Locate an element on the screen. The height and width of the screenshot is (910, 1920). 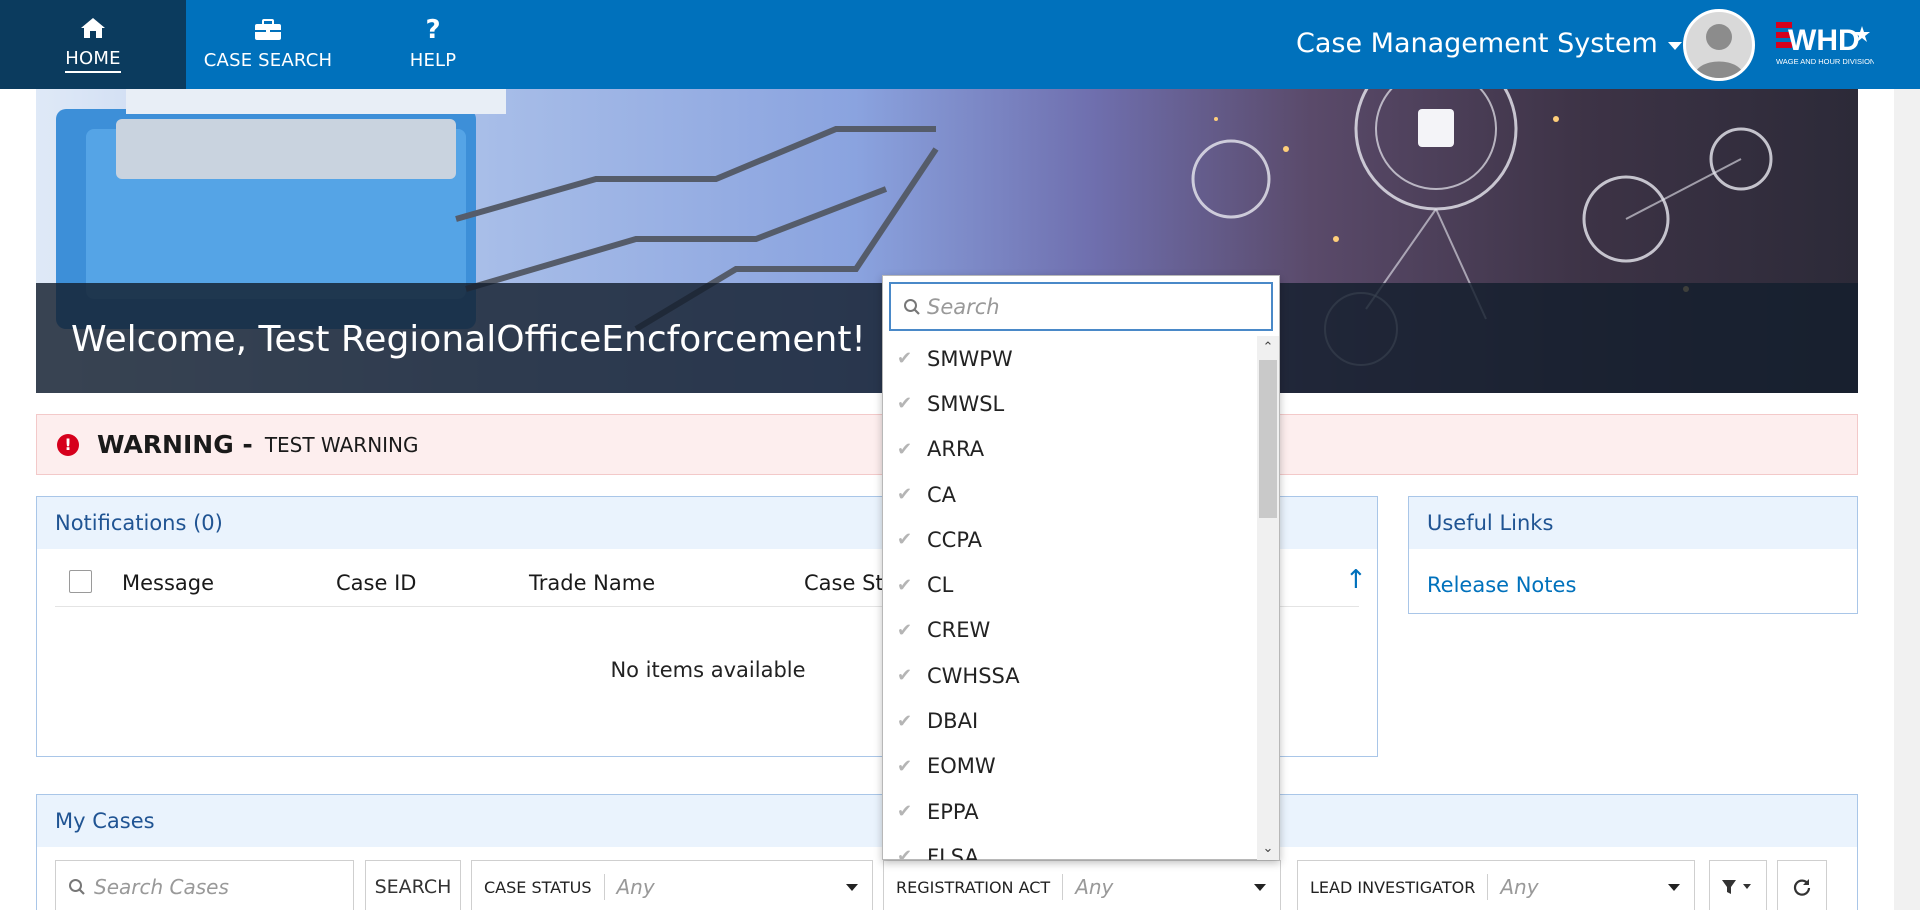
search-cases-input: Search Cases is located at coordinates (204, 885).